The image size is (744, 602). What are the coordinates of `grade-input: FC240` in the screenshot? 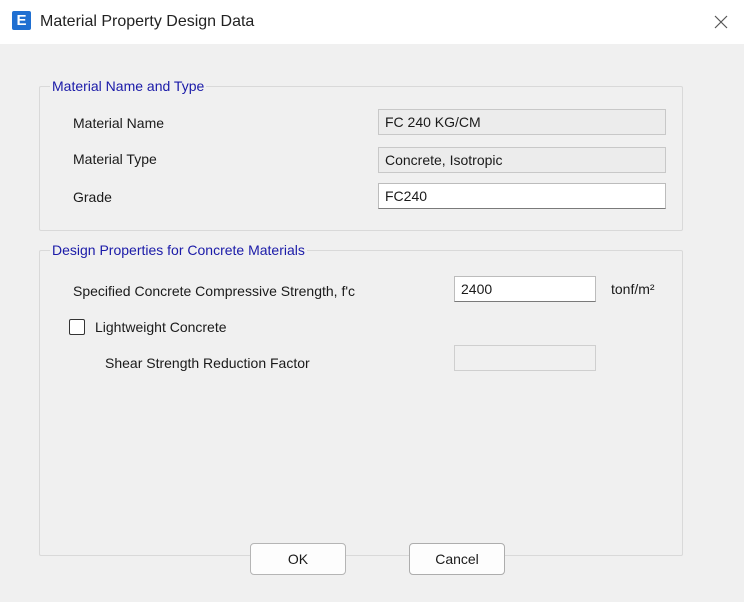 It's located at (522, 196).